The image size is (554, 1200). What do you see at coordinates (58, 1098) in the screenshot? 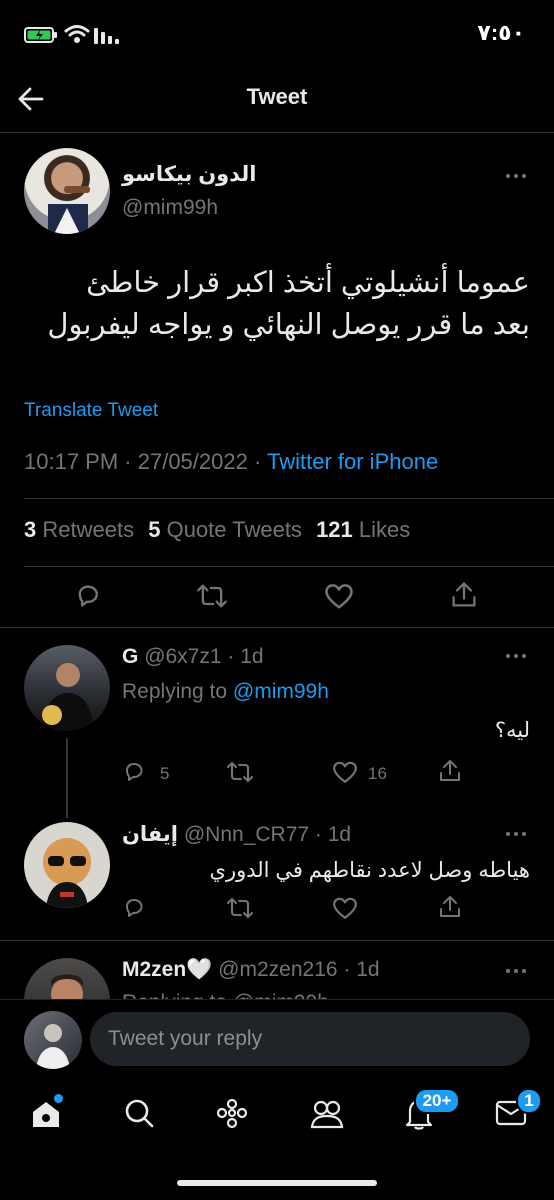
I see `home-unread-dot` at bounding box center [58, 1098].